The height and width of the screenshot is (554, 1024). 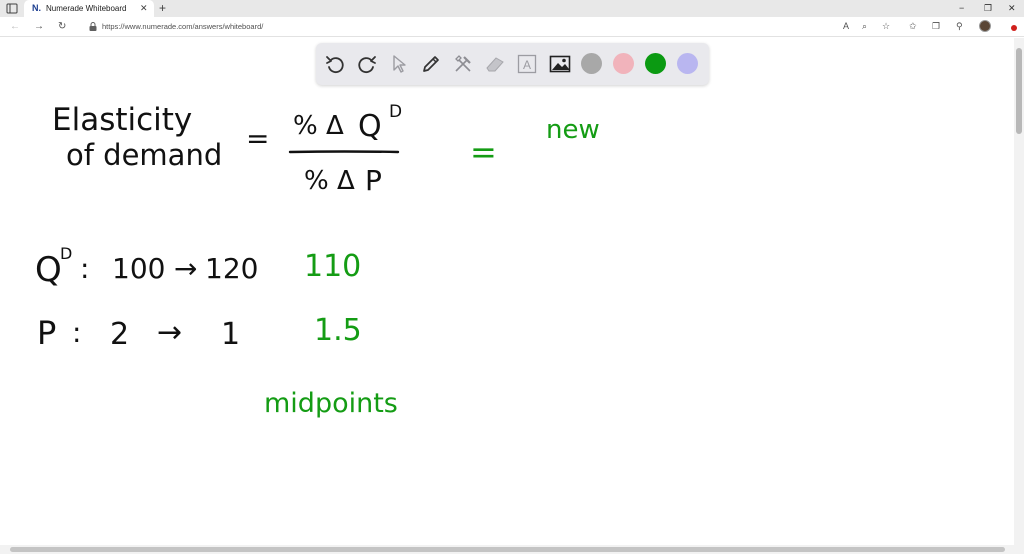 What do you see at coordinates (335, 126) in the screenshot?
I see `ink-numerator-delta: Δ` at bounding box center [335, 126].